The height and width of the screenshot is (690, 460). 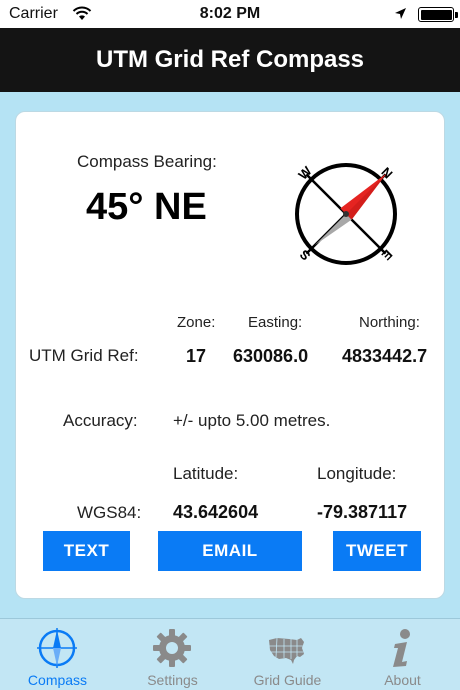 What do you see at coordinates (109, 512) in the screenshot?
I see `wgs84-label: WGS84:` at bounding box center [109, 512].